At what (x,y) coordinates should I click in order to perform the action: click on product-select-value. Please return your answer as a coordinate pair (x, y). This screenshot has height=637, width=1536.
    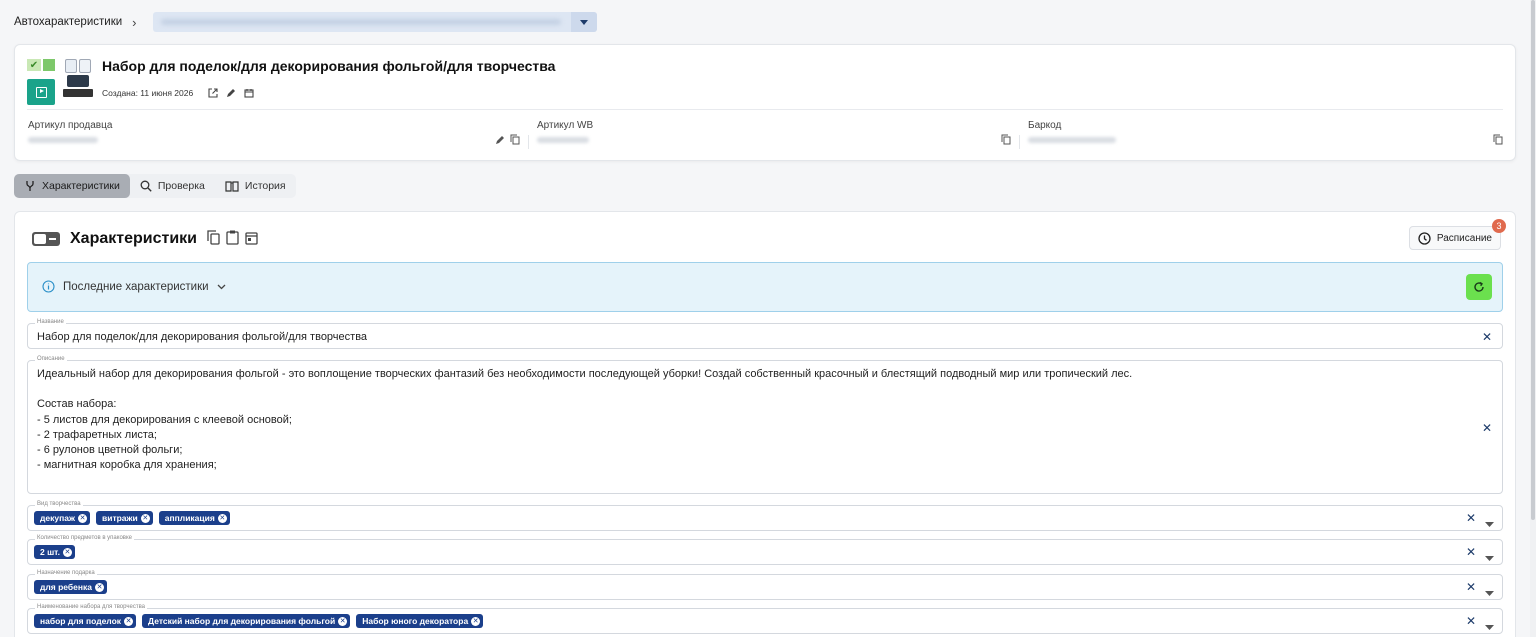
    Looking at the image, I should click on (360, 22).